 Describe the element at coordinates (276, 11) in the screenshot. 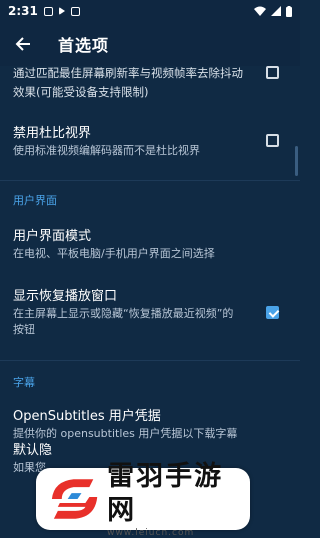

I see `signal-icon` at that location.